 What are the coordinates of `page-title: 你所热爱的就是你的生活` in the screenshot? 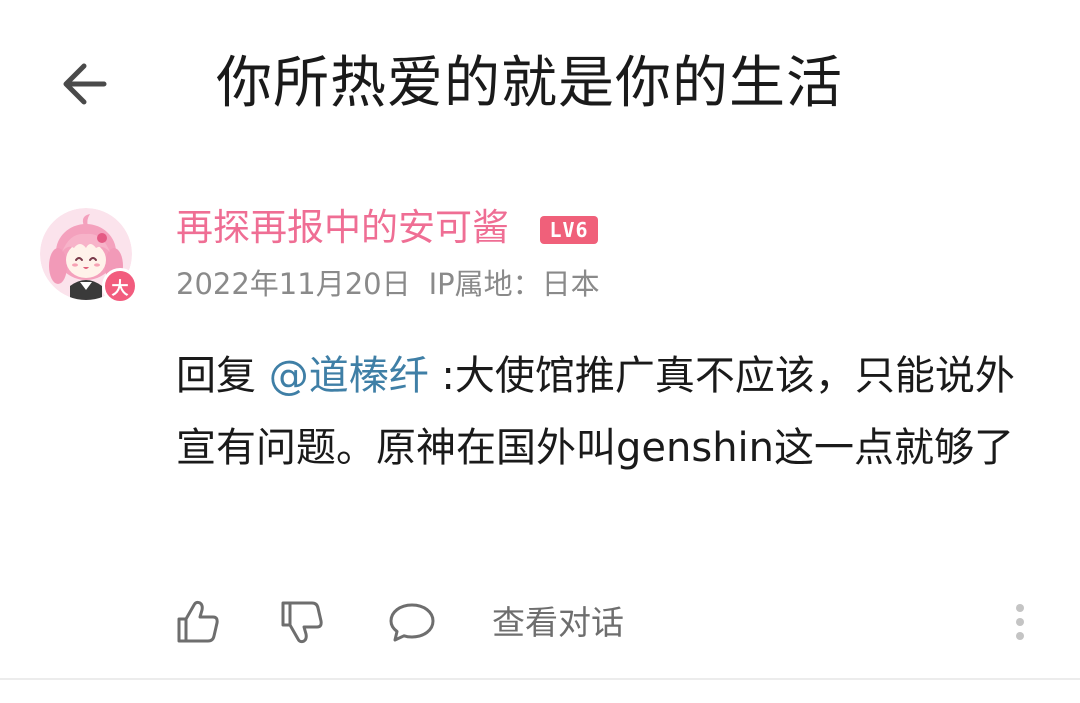 It's located at (529, 83).